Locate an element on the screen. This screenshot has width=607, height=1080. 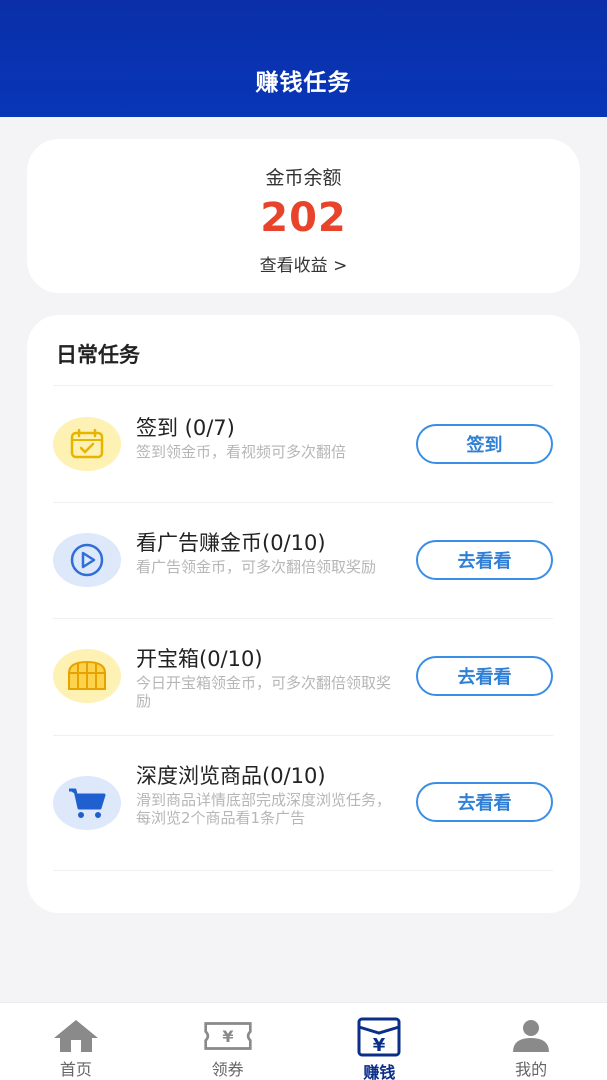
cart-icon is located at coordinates (87, 803).